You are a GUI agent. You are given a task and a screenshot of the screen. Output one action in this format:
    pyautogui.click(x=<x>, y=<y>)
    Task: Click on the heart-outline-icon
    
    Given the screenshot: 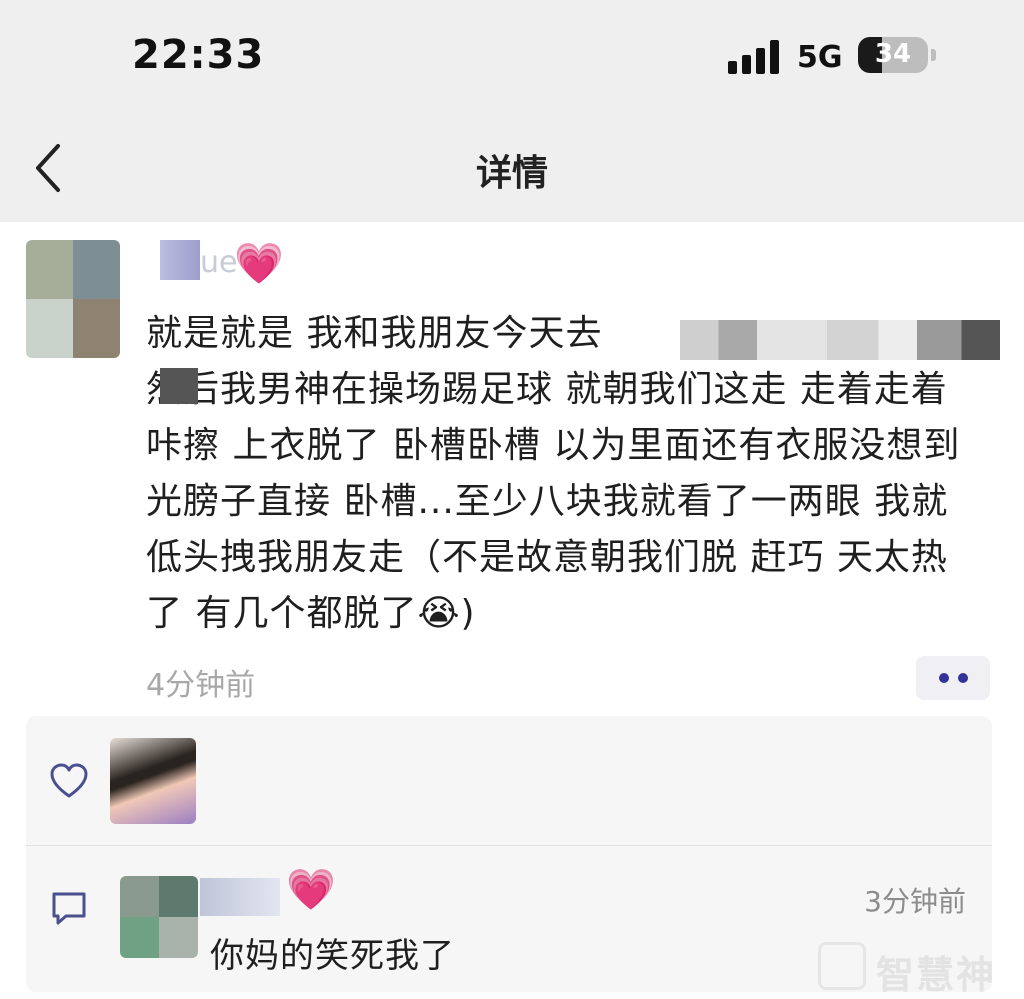 What is the action you would take?
    pyautogui.click(x=69, y=780)
    